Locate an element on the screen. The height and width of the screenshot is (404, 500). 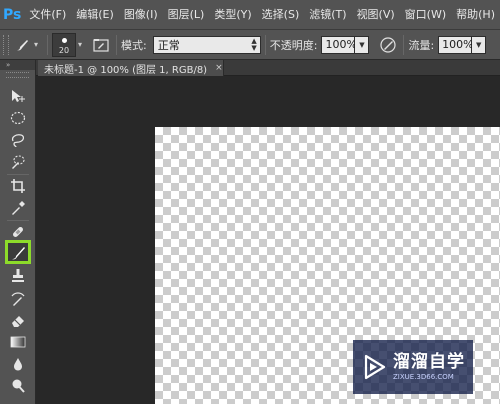
lasso-icon is located at coordinates (18, 141).